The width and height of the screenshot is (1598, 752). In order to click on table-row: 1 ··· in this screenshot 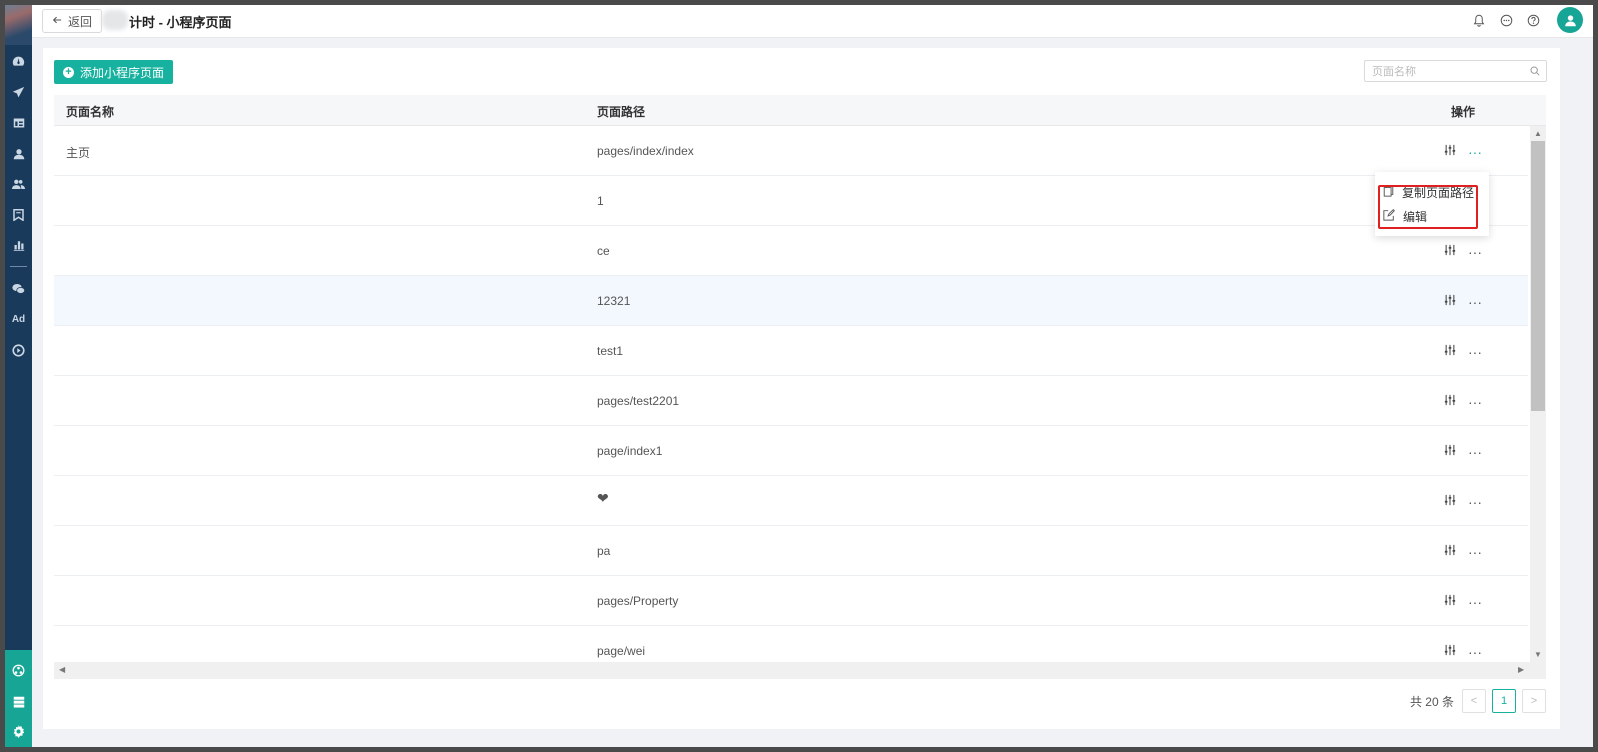, I will do `click(791, 201)`.